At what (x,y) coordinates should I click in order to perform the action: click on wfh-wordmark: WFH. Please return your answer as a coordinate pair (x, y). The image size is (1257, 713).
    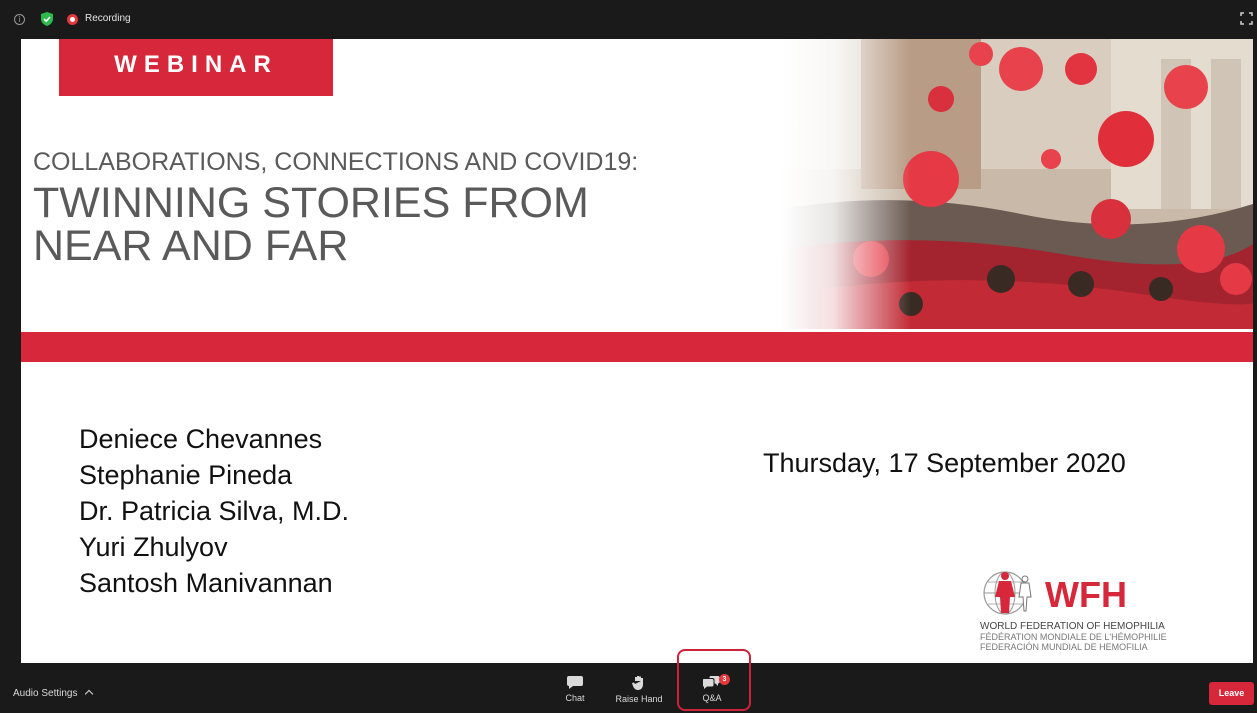
    Looking at the image, I should click on (1086, 594).